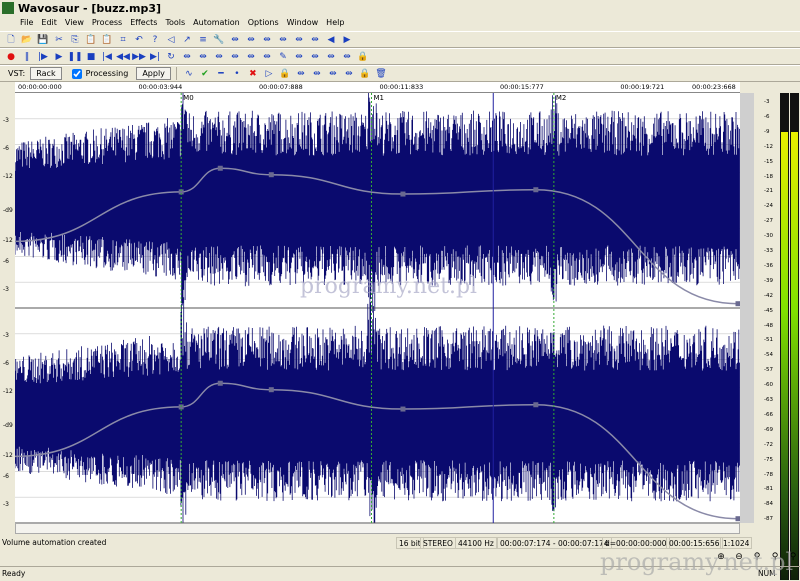 The height and width of the screenshot is (581, 800). Describe the element at coordinates (301, 73) in the screenshot. I see `loop-start-icon: ⇹` at that location.